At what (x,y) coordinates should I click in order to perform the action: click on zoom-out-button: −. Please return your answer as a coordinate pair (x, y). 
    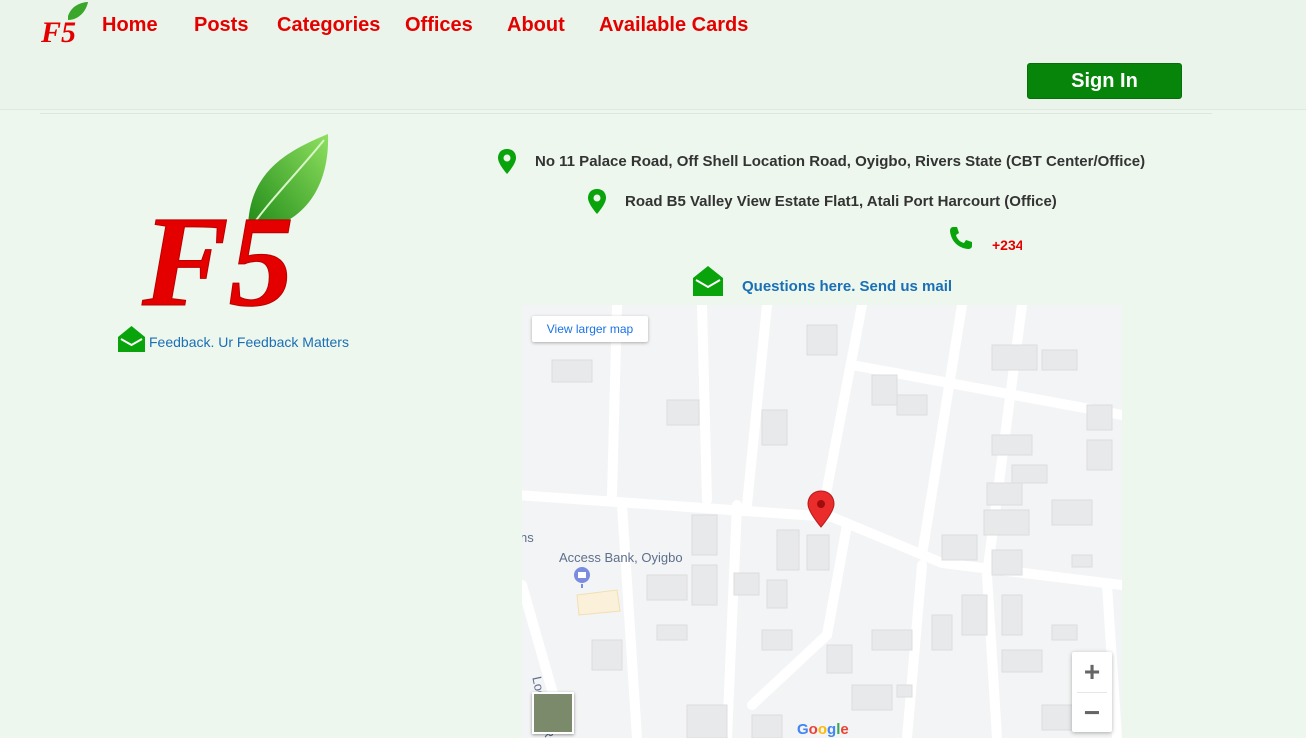
    Looking at the image, I should click on (1092, 713).